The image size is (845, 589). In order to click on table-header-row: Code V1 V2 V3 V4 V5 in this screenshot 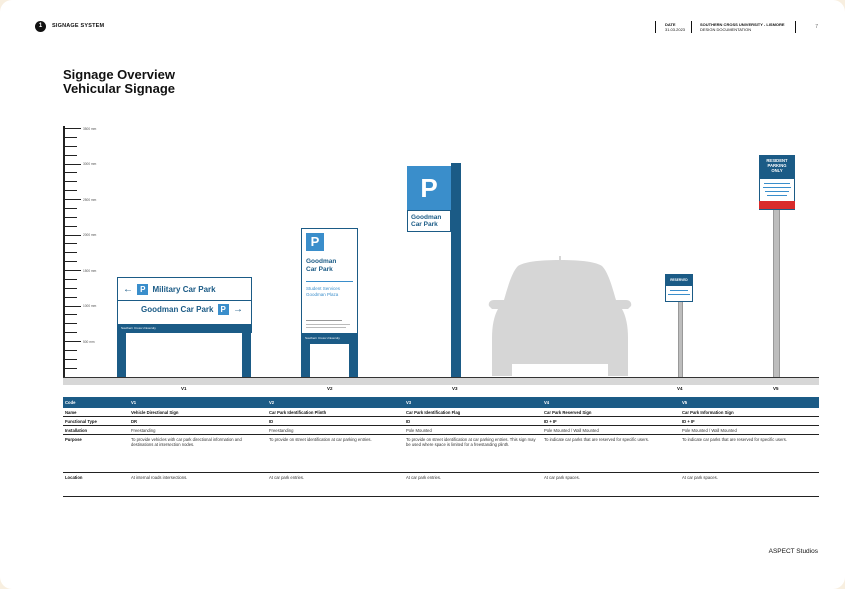, I will do `click(441, 402)`.